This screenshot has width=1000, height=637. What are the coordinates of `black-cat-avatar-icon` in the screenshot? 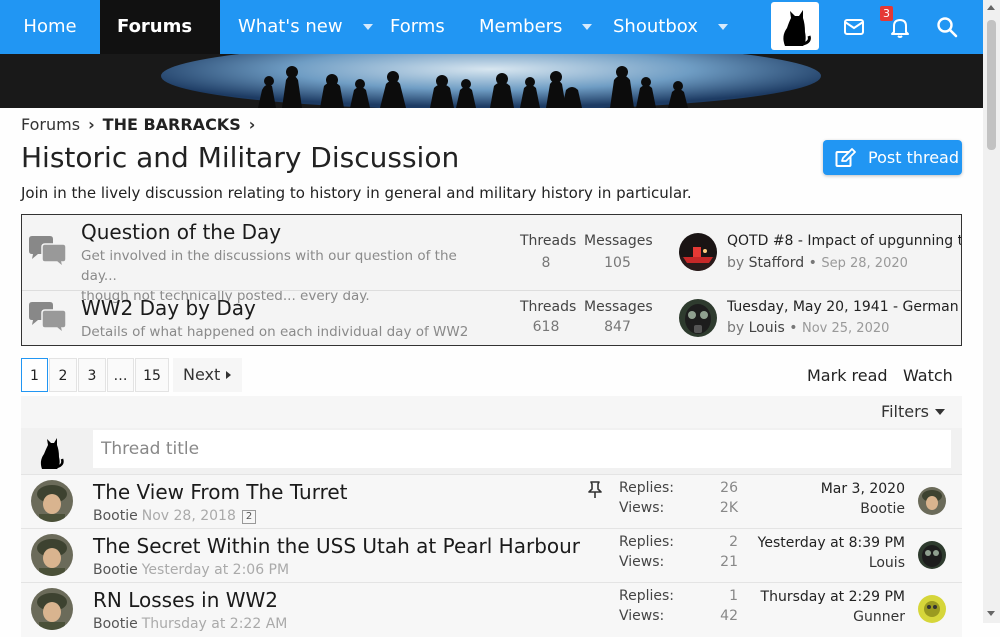 It's located at (52, 453).